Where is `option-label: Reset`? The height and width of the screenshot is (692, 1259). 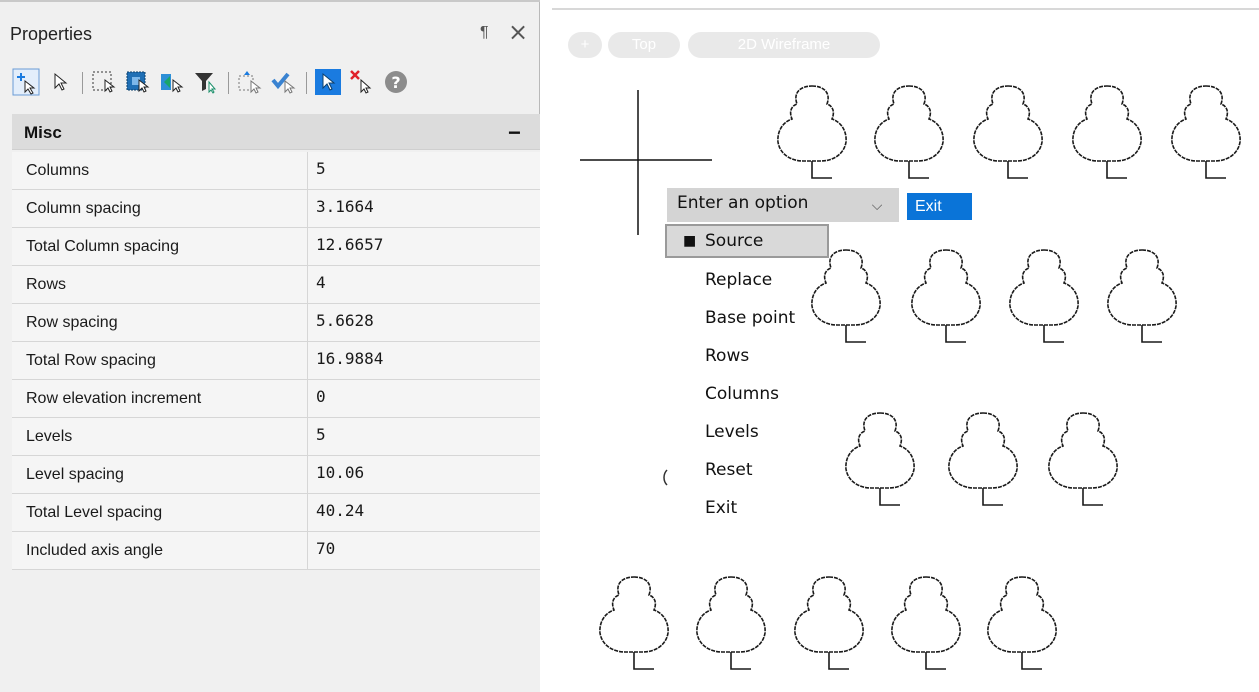 option-label: Reset is located at coordinates (729, 470).